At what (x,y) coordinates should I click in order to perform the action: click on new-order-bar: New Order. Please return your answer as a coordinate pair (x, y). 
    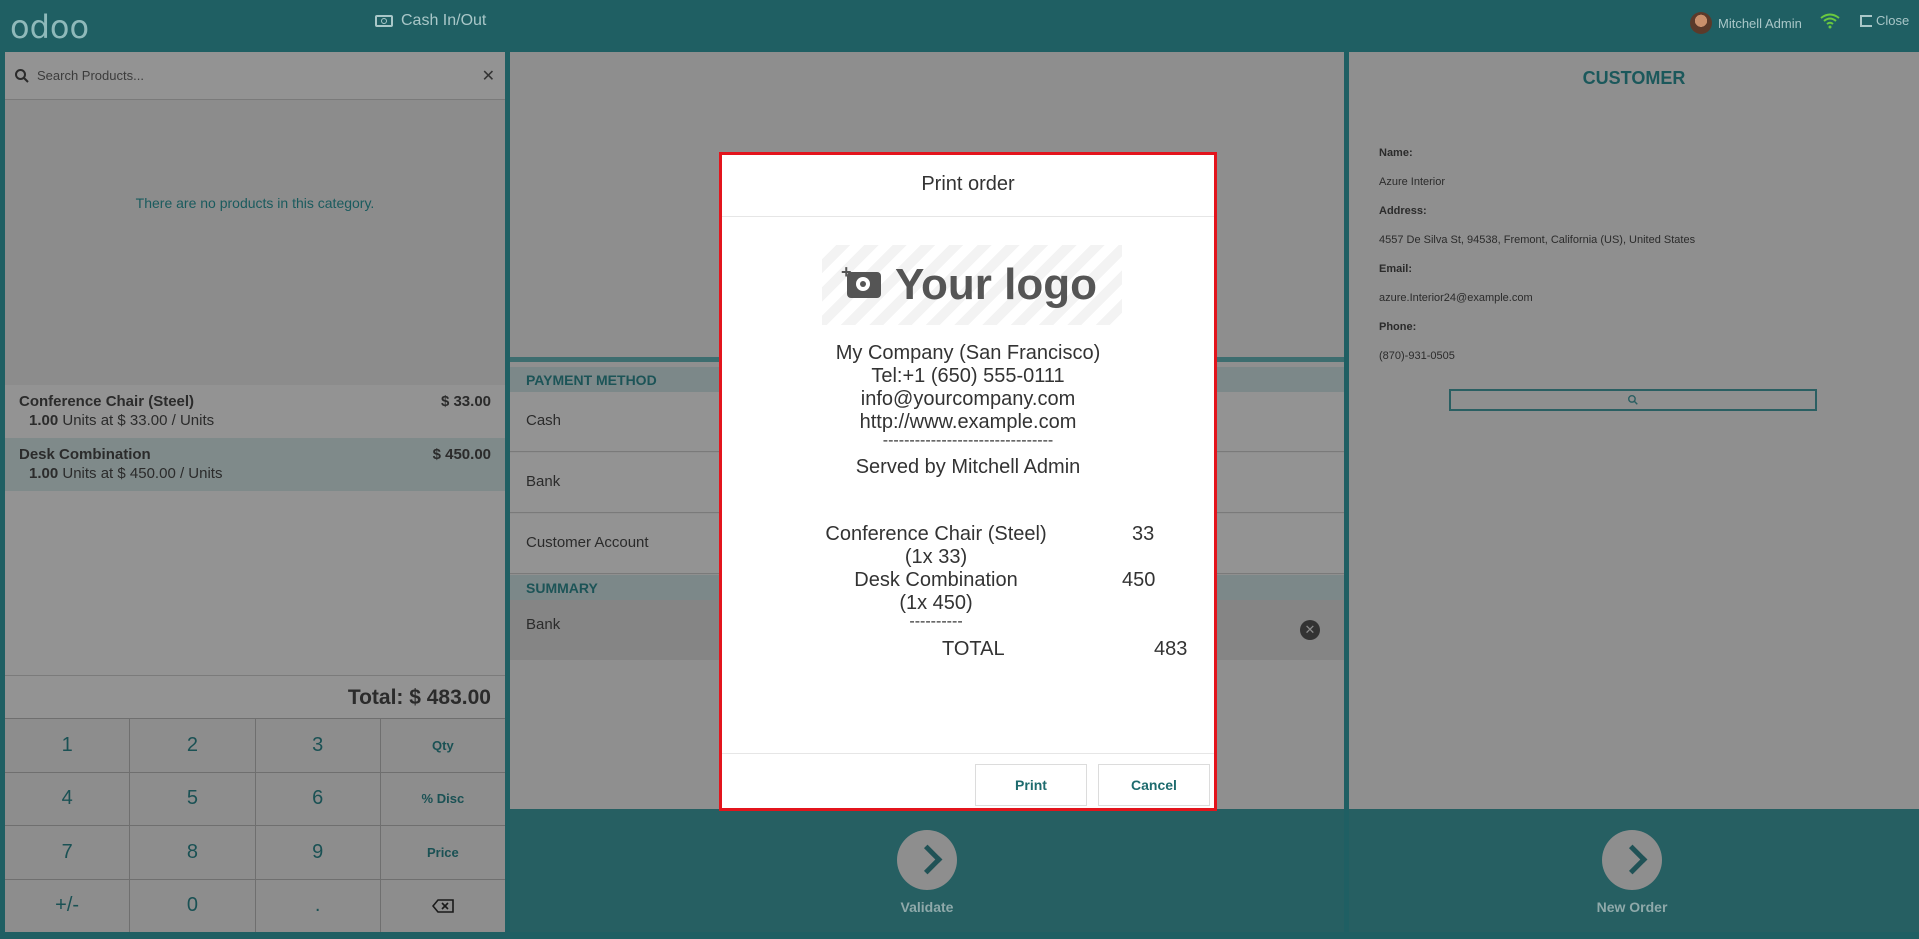
    Looking at the image, I should click on (1634, 870).